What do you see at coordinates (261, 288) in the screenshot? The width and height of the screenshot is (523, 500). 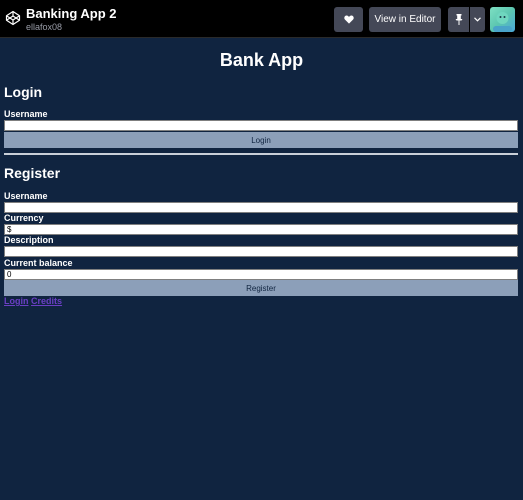 I see `register-button: Register` at bounding box center [261, 288].